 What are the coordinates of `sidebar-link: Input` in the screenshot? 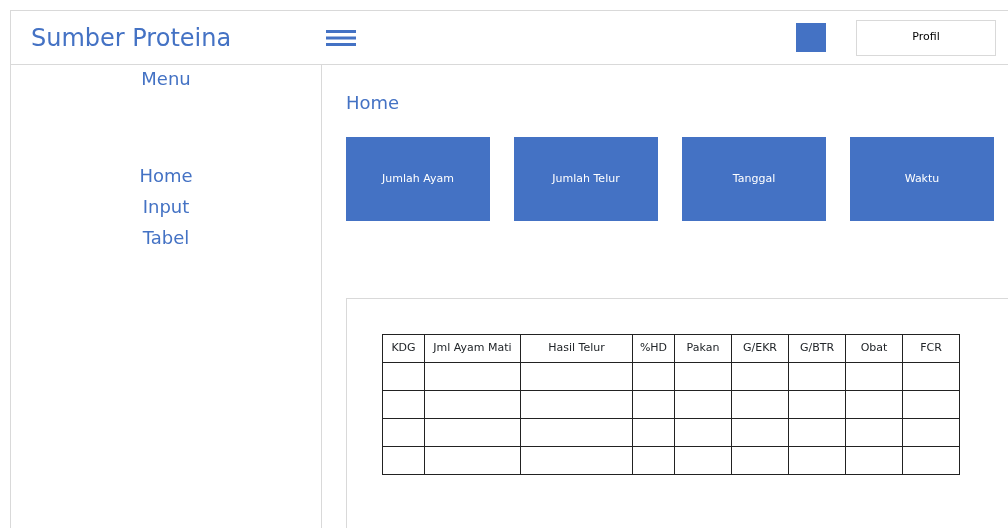 It's located at (166, 206).